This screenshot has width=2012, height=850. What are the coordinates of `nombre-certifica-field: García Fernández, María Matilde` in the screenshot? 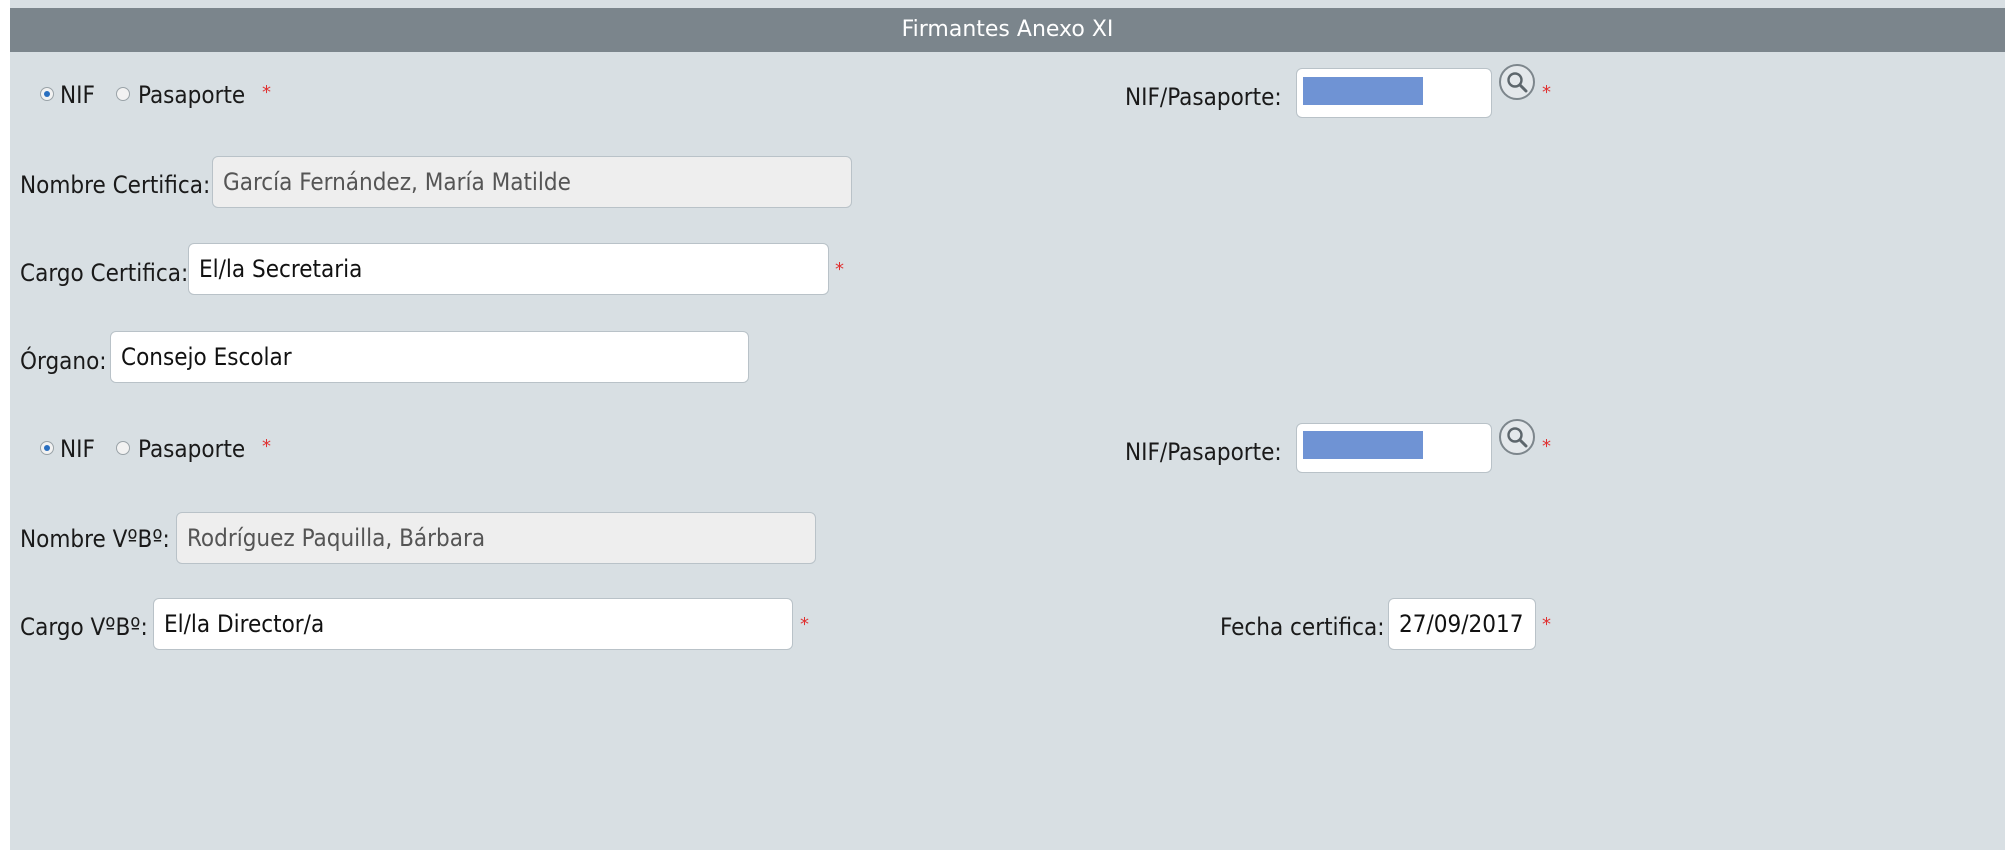 It's located at (532, 182).